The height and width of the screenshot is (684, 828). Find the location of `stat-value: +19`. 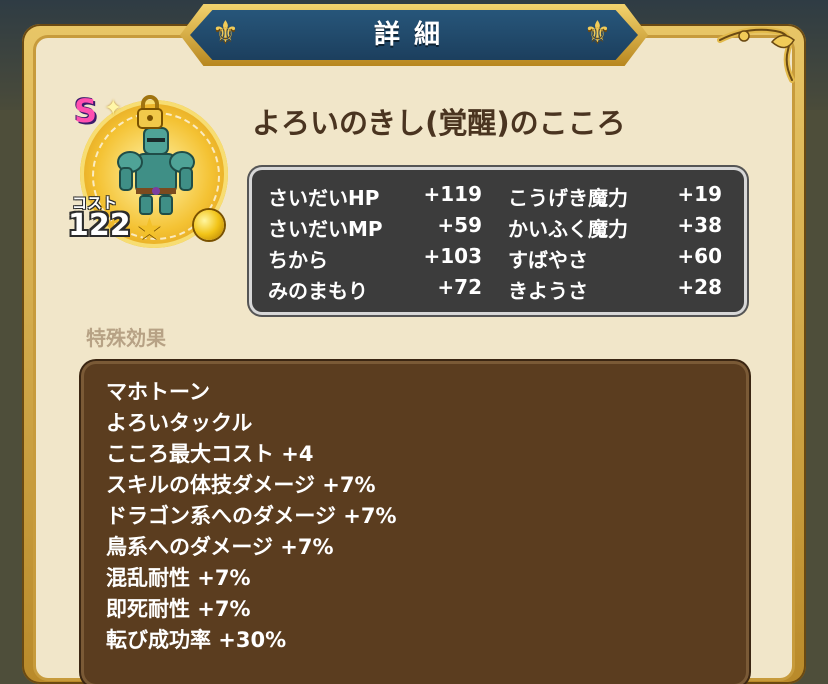

stat-value: +19 is located at coordinates (699, 194).